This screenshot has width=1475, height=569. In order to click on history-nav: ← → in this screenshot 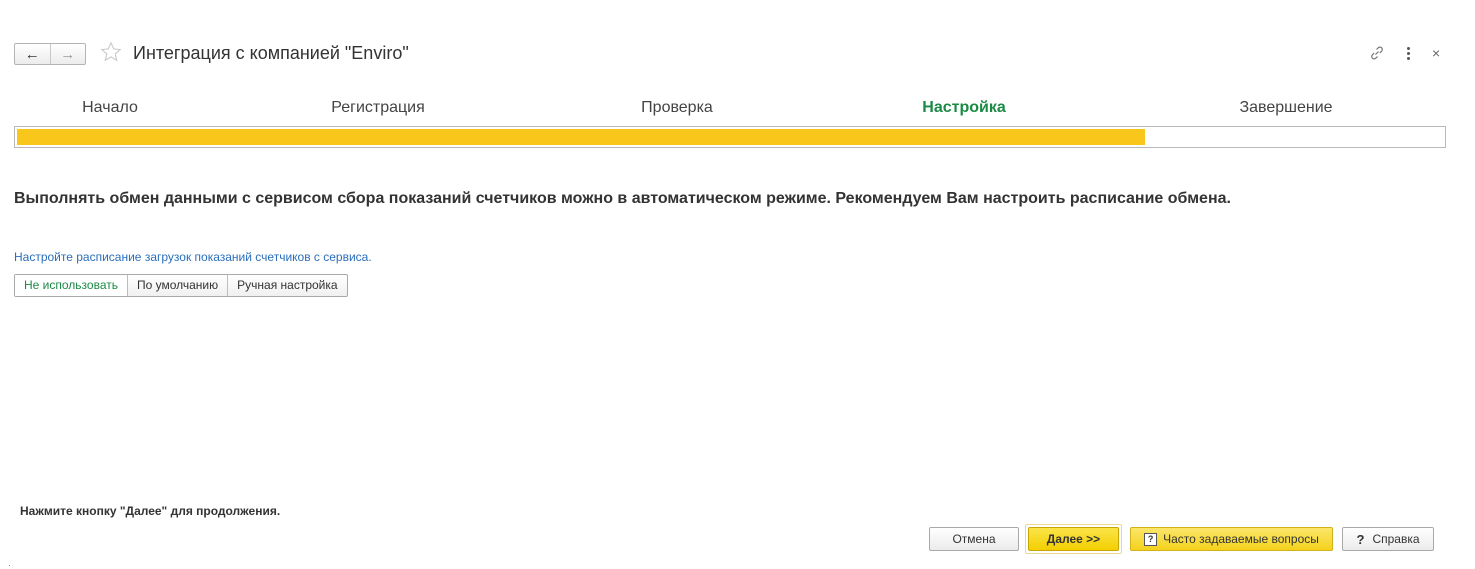, I will do `click(50, 54)`.